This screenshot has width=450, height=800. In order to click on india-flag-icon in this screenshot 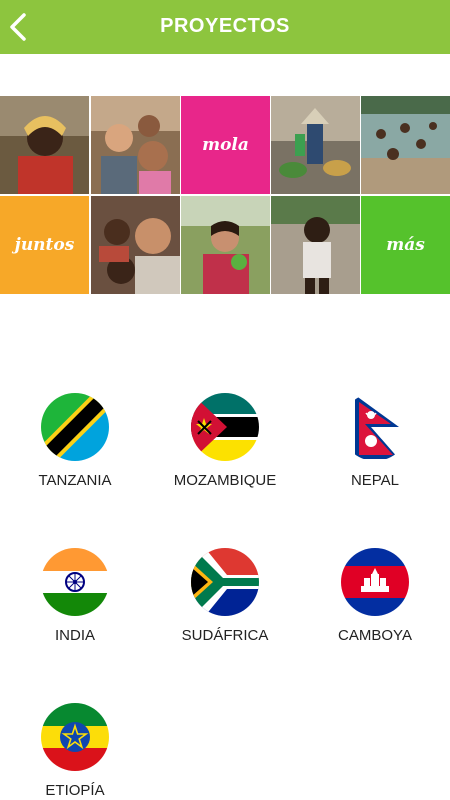, I will do `click(75, 582)`.